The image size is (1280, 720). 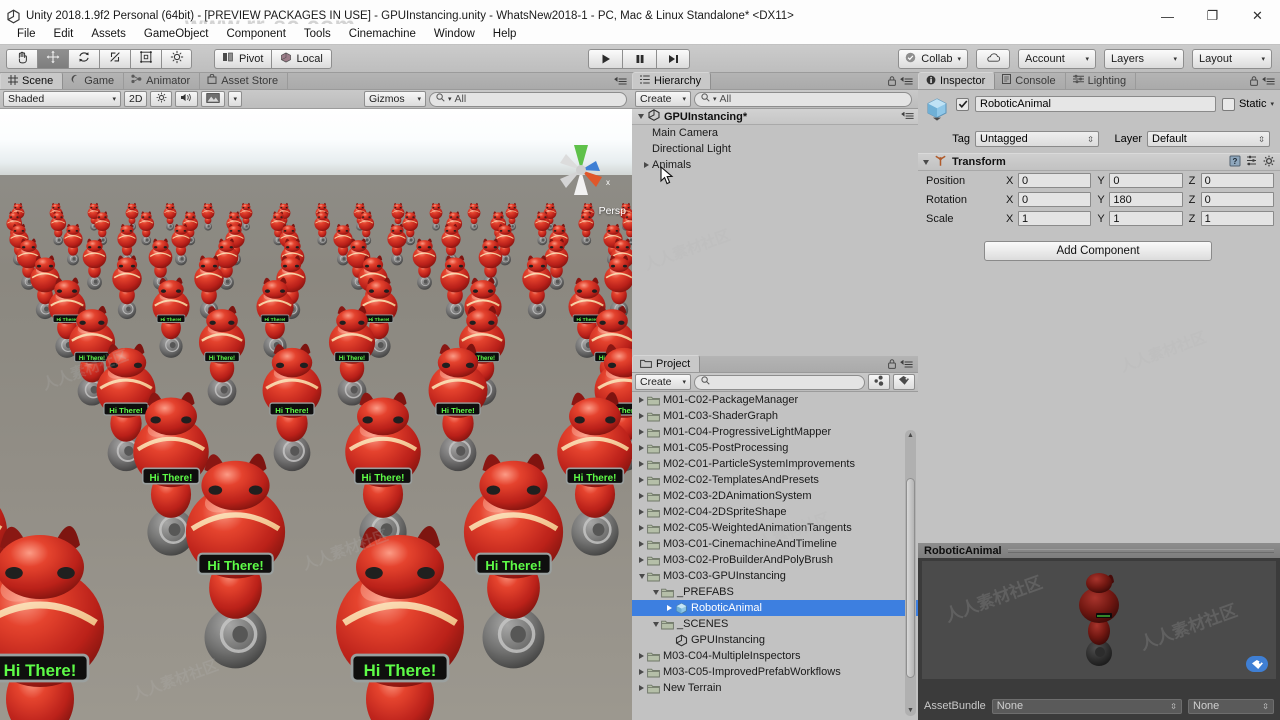 What do you see at coordinates (775, 592) in the screenshot?
I see `project-row: _PREFABS` at bounding box center [775, 592].